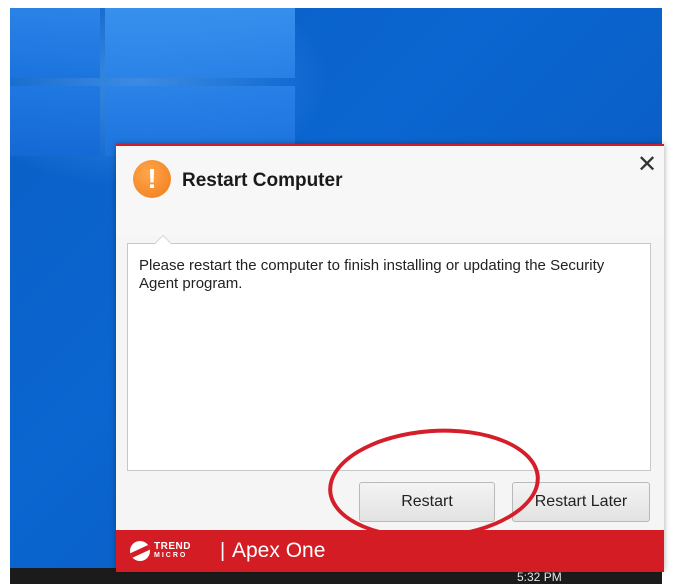 The image size is (681, 584). I want to click on restart-button: Restart, so click(427, 502).